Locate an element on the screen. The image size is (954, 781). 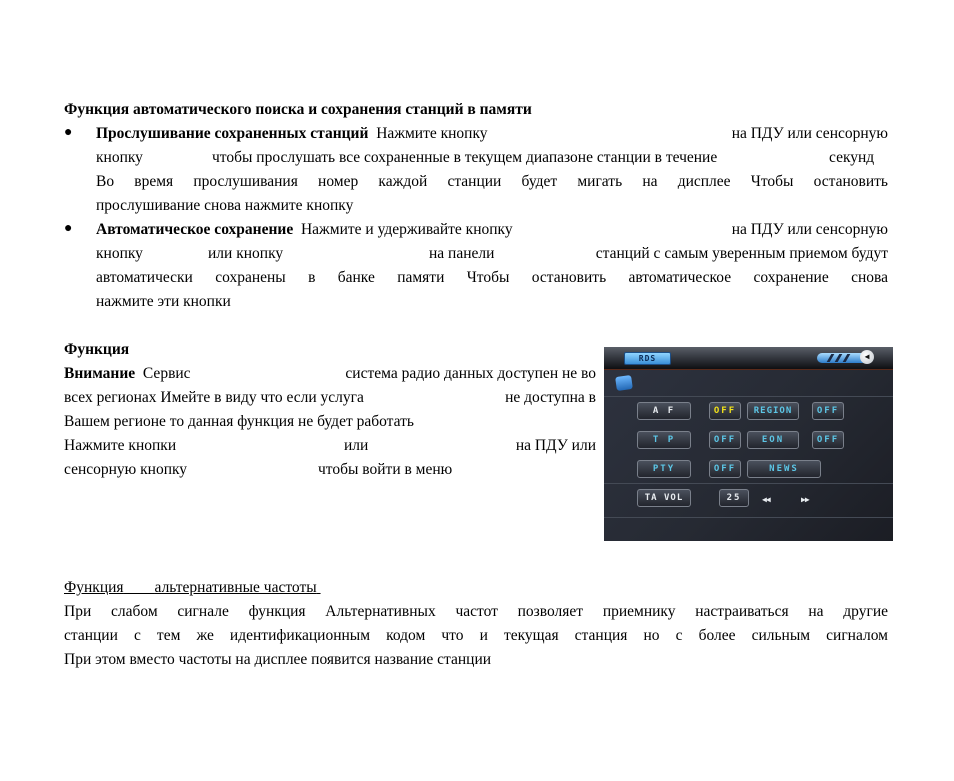
bullet2-line4: нажмите эти кнопки is located at coordinates (163, 301).